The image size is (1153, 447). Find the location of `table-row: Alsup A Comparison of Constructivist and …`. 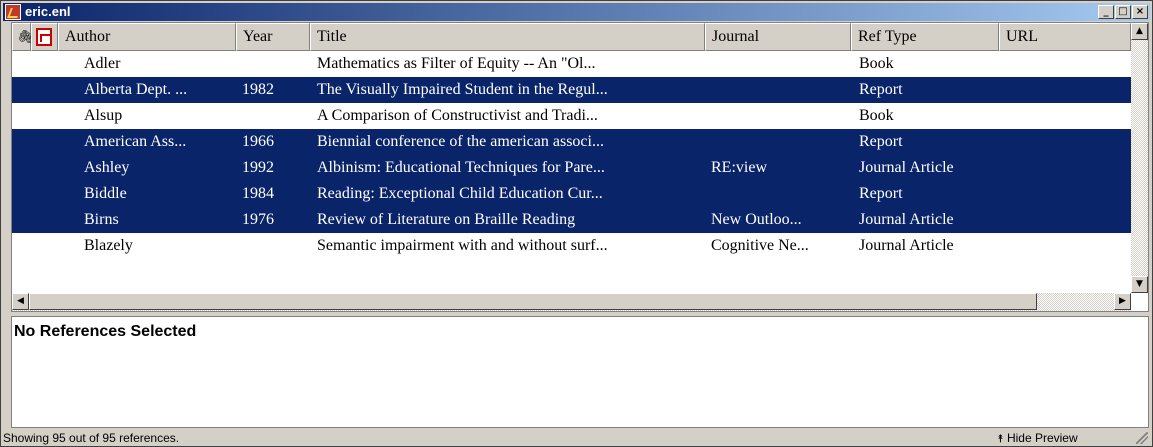

table-row: Alsup A Comparison of Constructivist and … is located at coordinates (571, 116).